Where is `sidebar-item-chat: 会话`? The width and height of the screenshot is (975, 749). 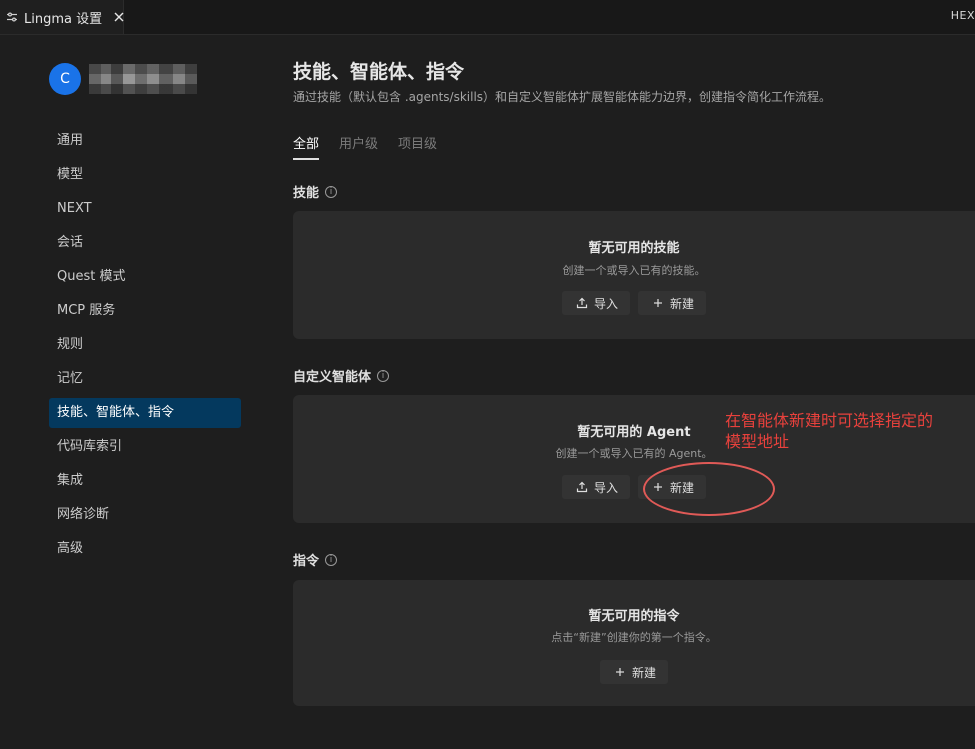
sidebar-item-chat: 会话 is located at coordinates (145, 243).